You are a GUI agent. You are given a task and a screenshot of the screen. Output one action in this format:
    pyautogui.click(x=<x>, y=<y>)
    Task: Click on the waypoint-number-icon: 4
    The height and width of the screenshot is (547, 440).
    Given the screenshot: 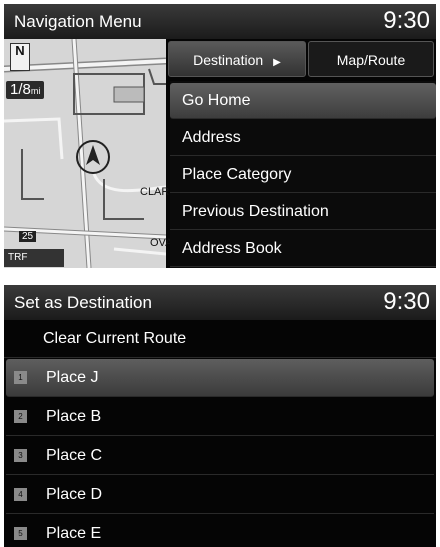 What is the action you would take?
    pyautogui.click(x=20, y=494)
    